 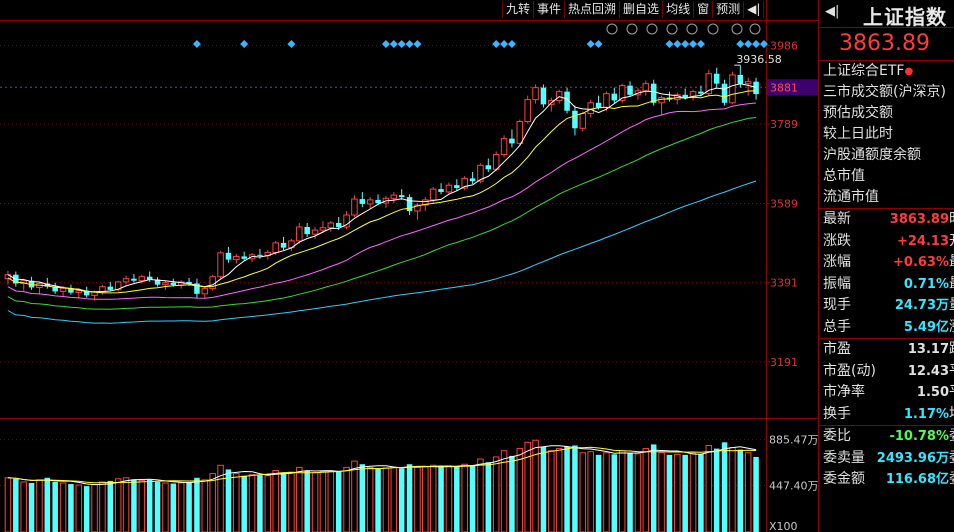 I want to click on pin-icon, so click(x=713, y=29).